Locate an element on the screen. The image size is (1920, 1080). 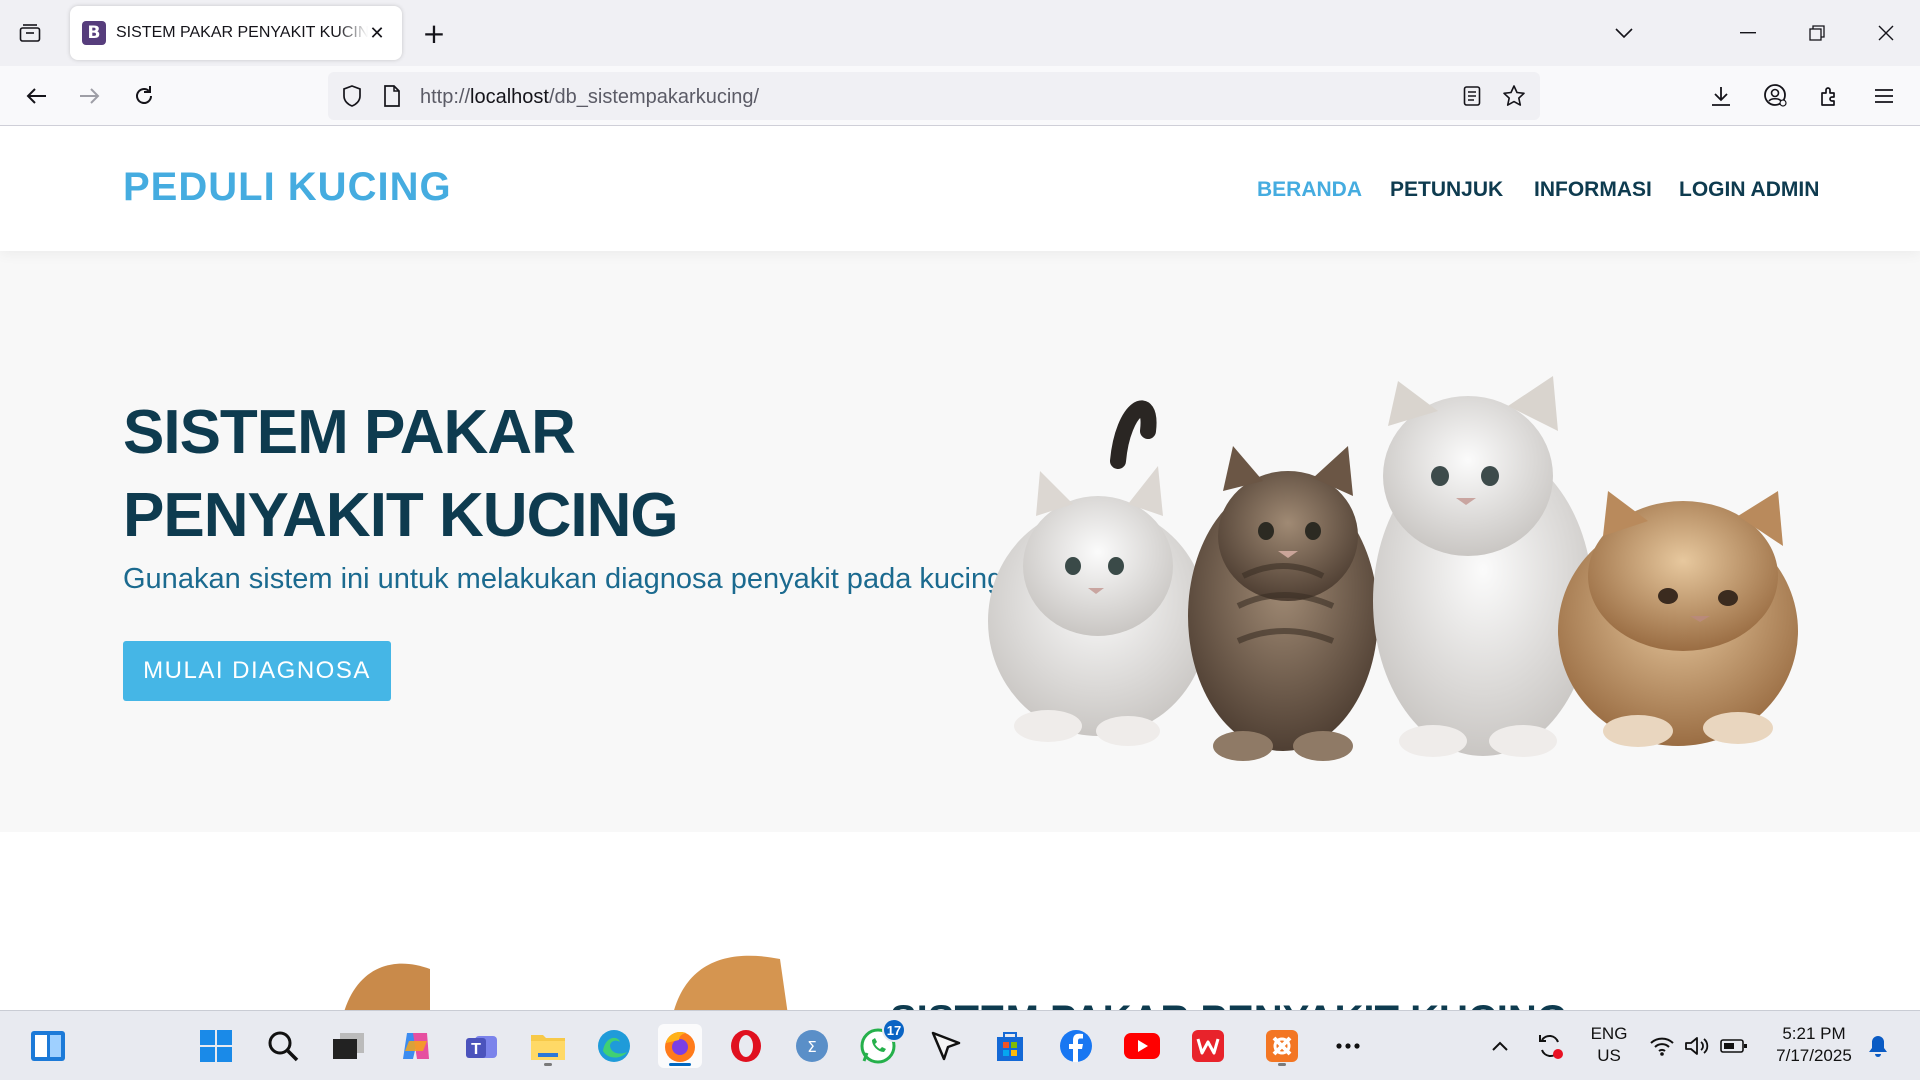
bootstrap-favicon-icon: B is located at coordinates (94, 33).